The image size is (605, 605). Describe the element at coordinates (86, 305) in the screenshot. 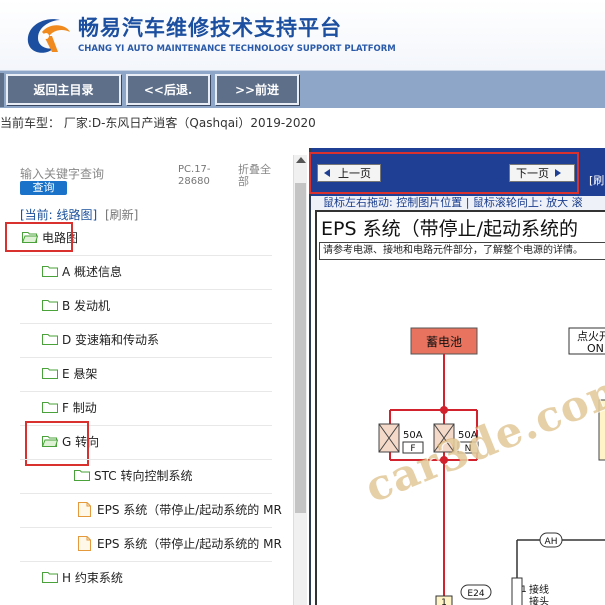

I see `tree-item-label: B 发动机` at that location.